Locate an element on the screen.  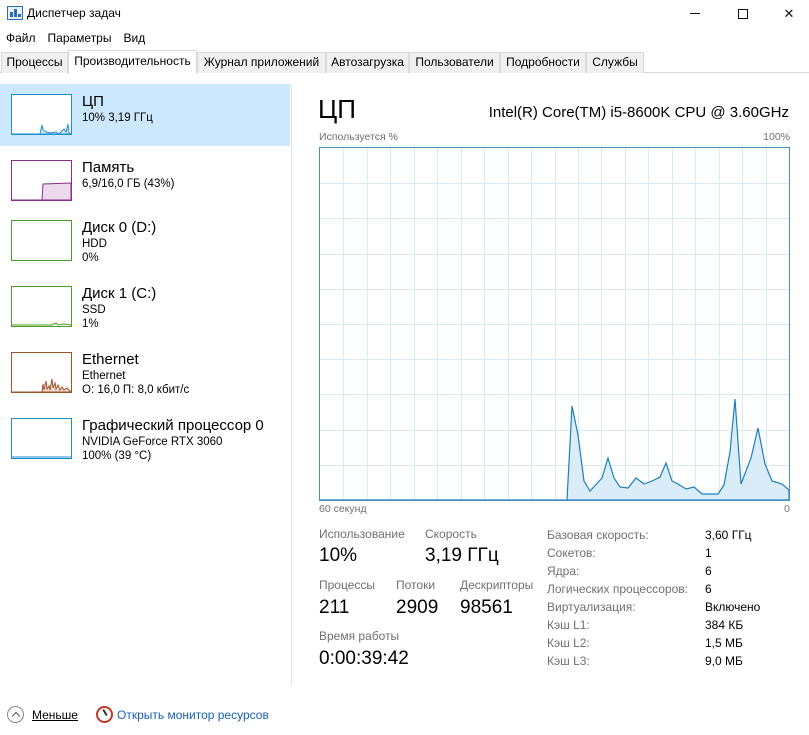
resource-title: Графический процессор 0 is located at coordinates (173, 425).